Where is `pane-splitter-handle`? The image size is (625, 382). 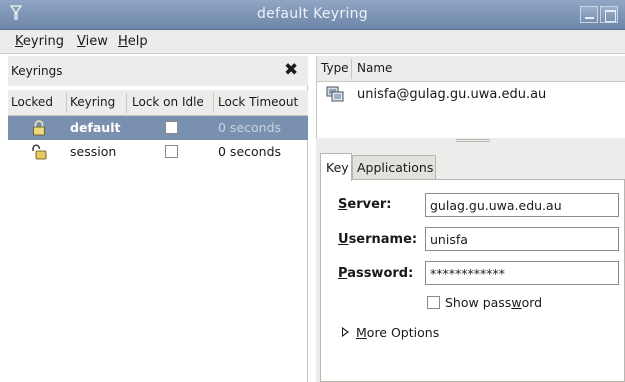 pane-splitter-handle is located at coordinates (473, 140).